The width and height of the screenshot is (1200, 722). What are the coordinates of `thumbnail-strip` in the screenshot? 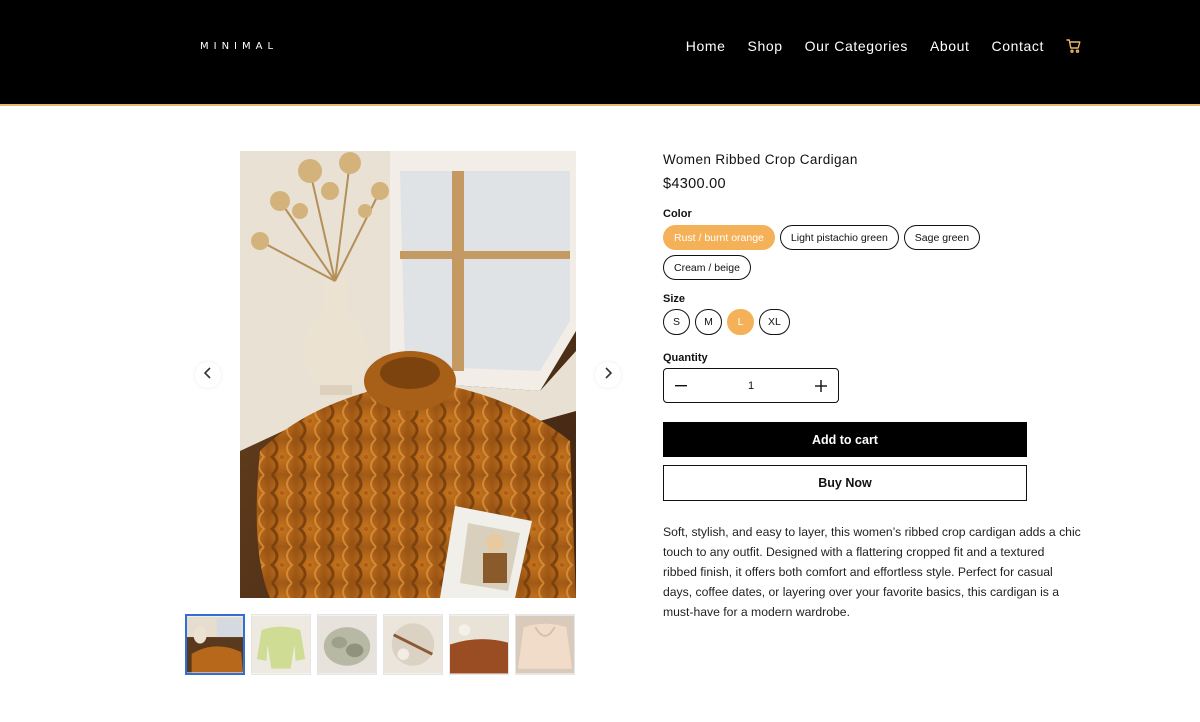 It's located at (380, 644).